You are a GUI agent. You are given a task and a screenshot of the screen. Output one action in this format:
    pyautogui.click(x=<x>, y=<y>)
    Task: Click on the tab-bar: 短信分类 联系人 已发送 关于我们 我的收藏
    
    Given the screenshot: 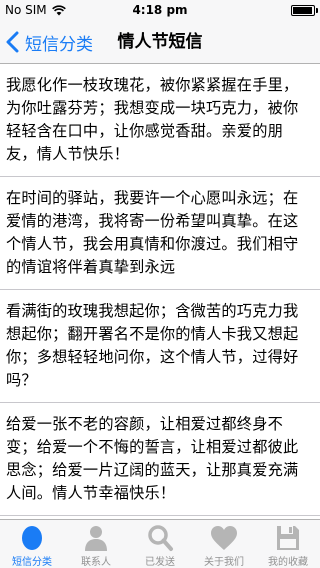 What is the action you would take?
    pyautogui.click(x=160, y=543)
    